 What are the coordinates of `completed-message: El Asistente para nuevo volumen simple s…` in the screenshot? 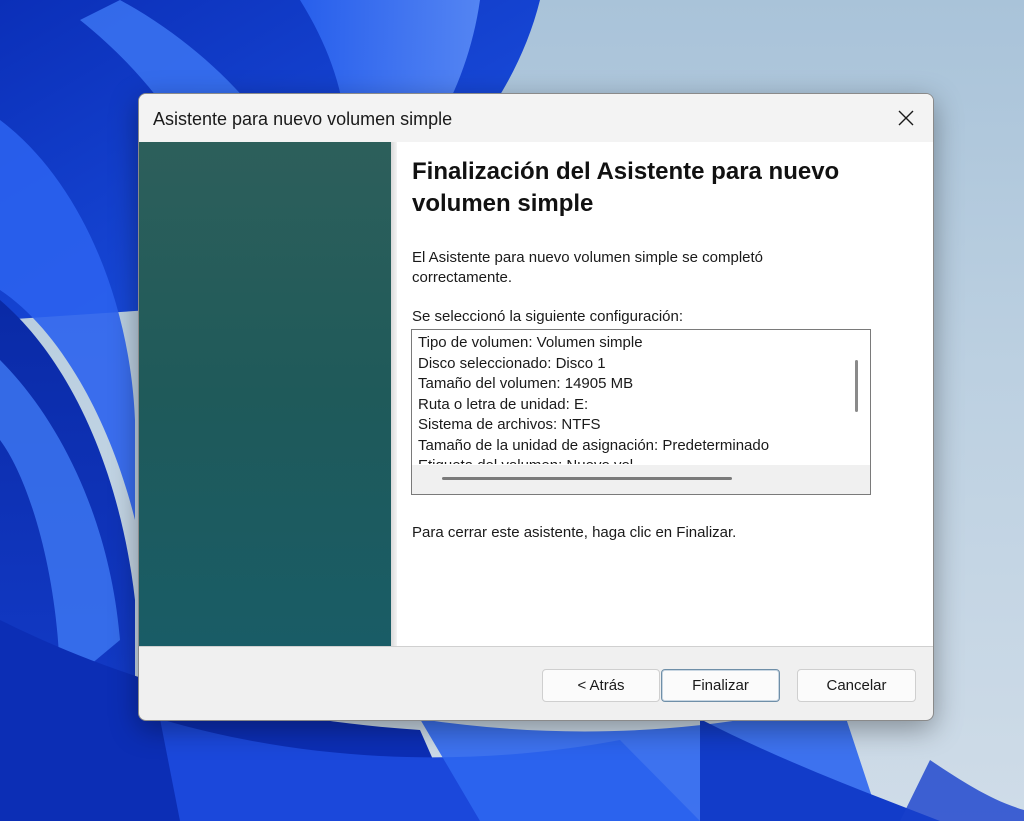 It's located at (588, 267).